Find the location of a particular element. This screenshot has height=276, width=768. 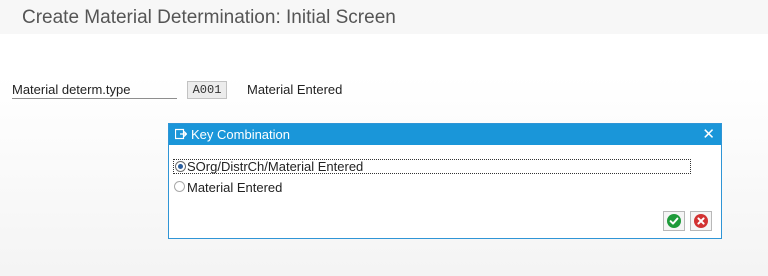

option-label: SOrg/DistrCh/Material Entered is located at coordinates (275, 166).